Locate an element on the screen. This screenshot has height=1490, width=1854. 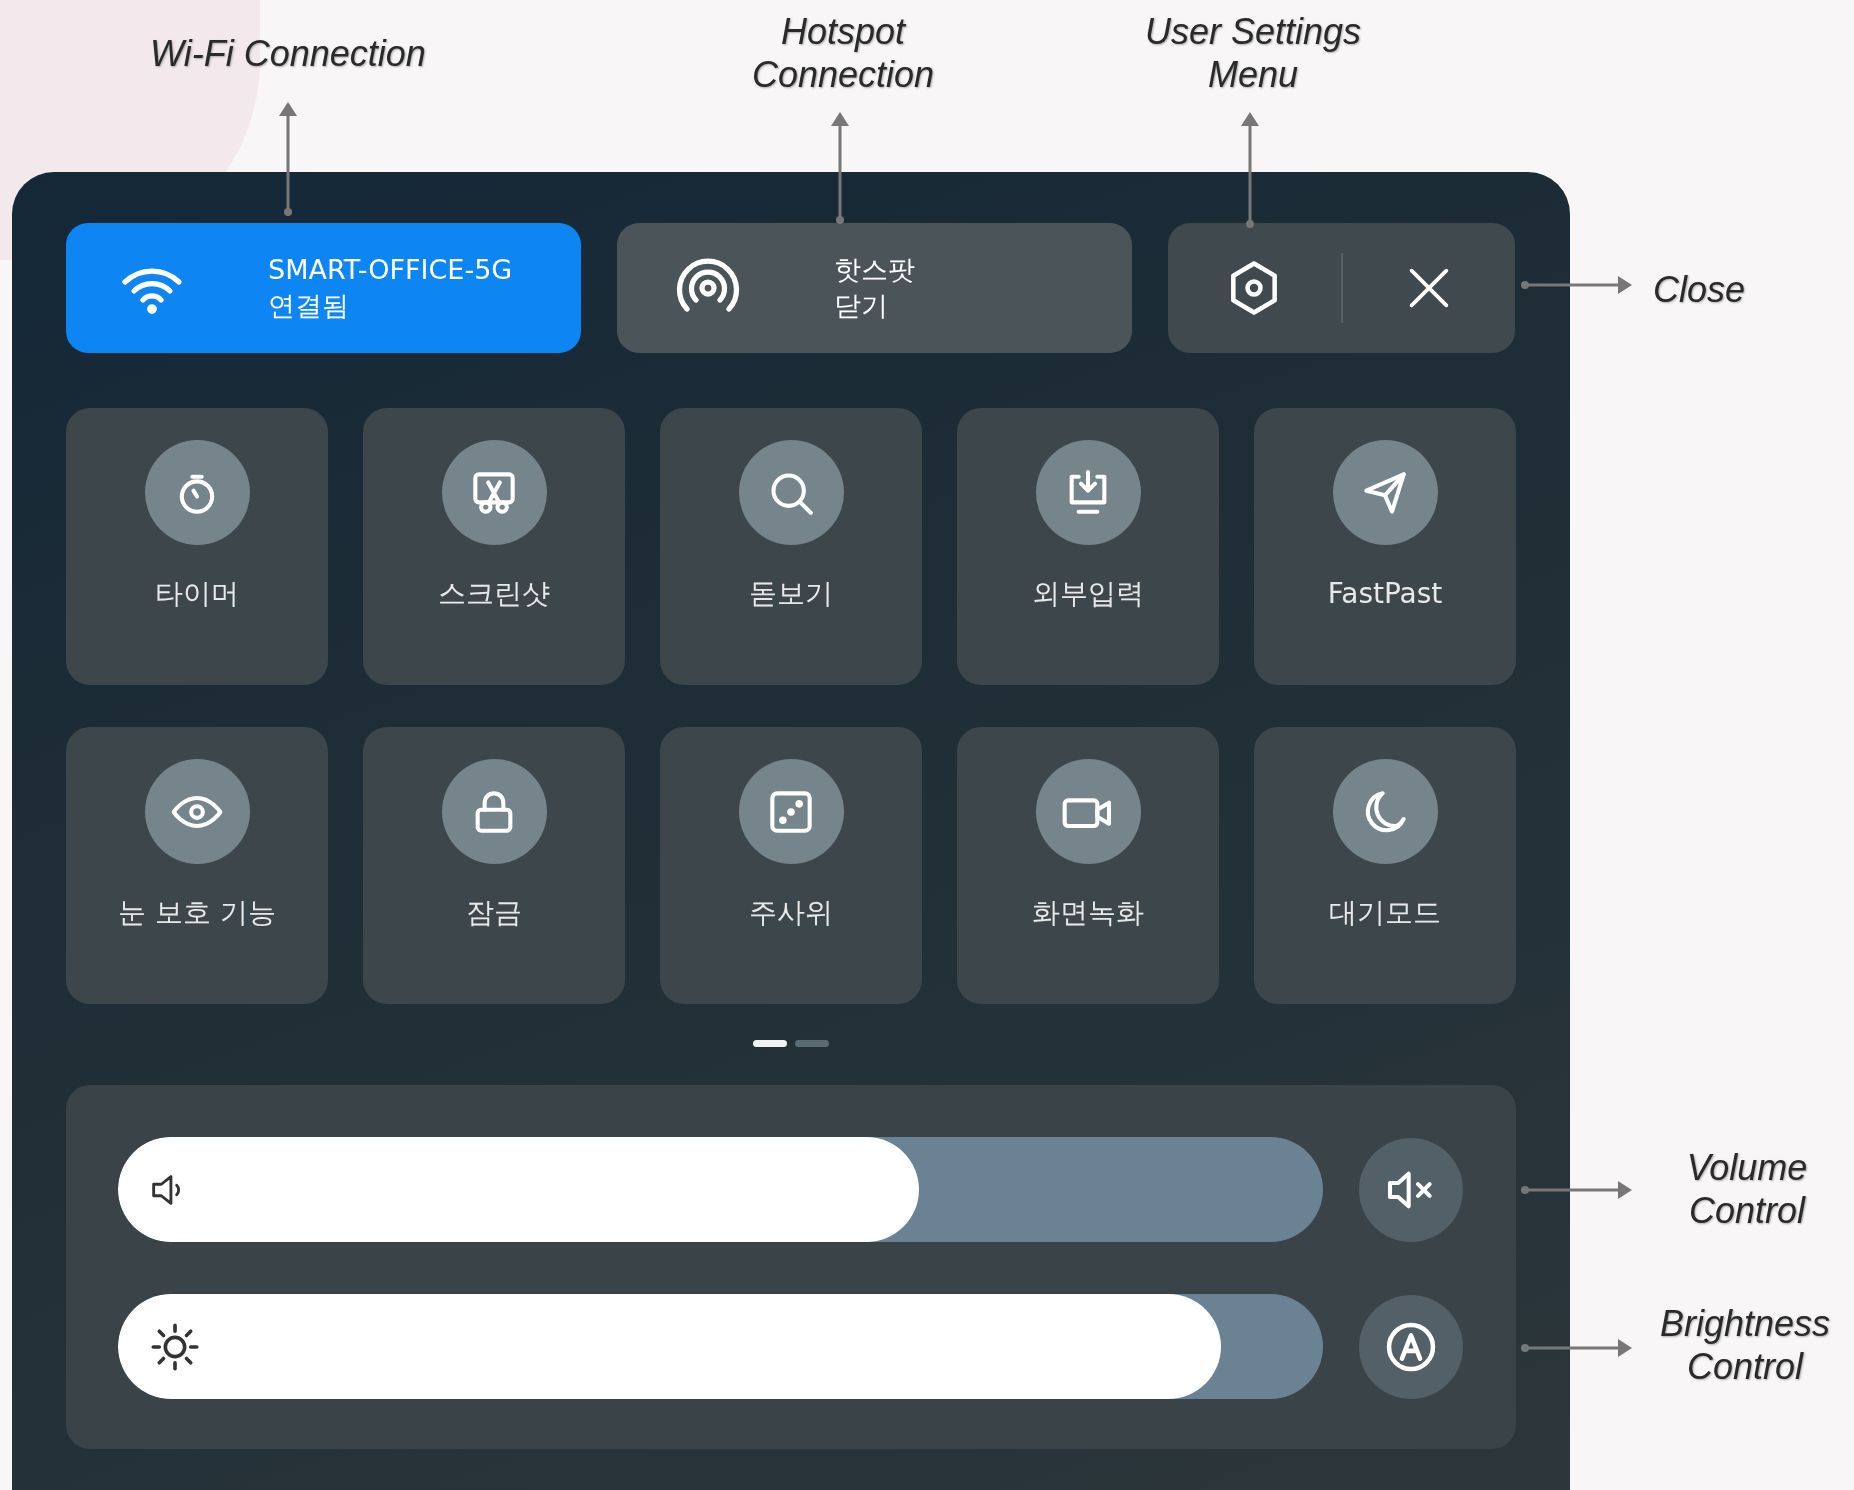
page-indicator is located at coordinates (770, 1043).